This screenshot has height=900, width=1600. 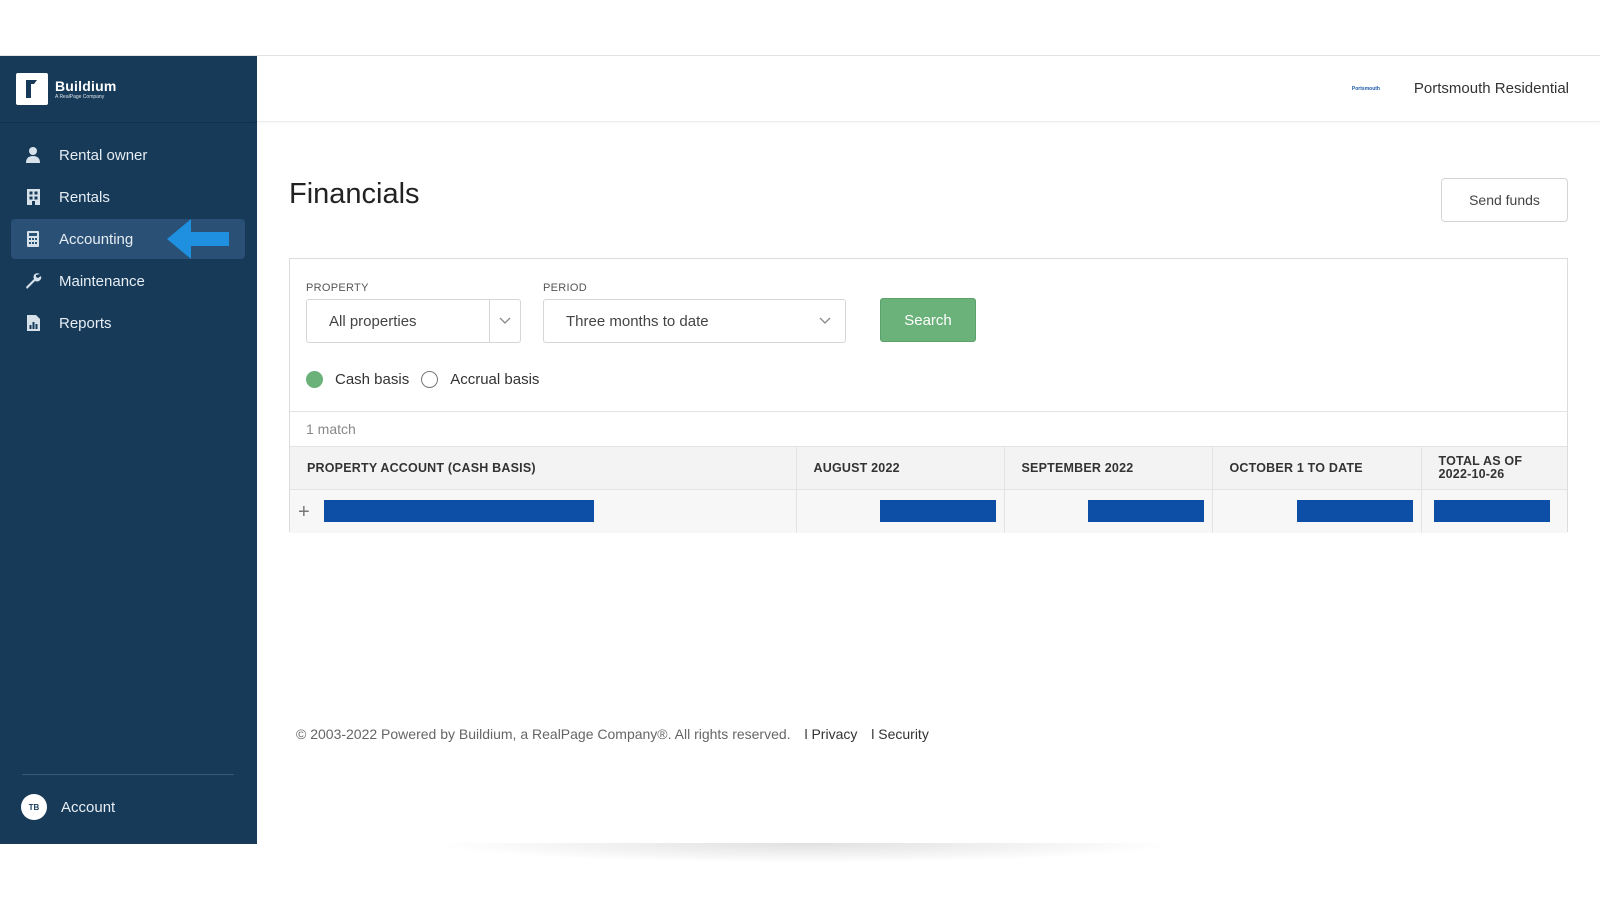 I want to click on sidebar-item-rental-owner: Rental owner, so click(x=128, y=155).